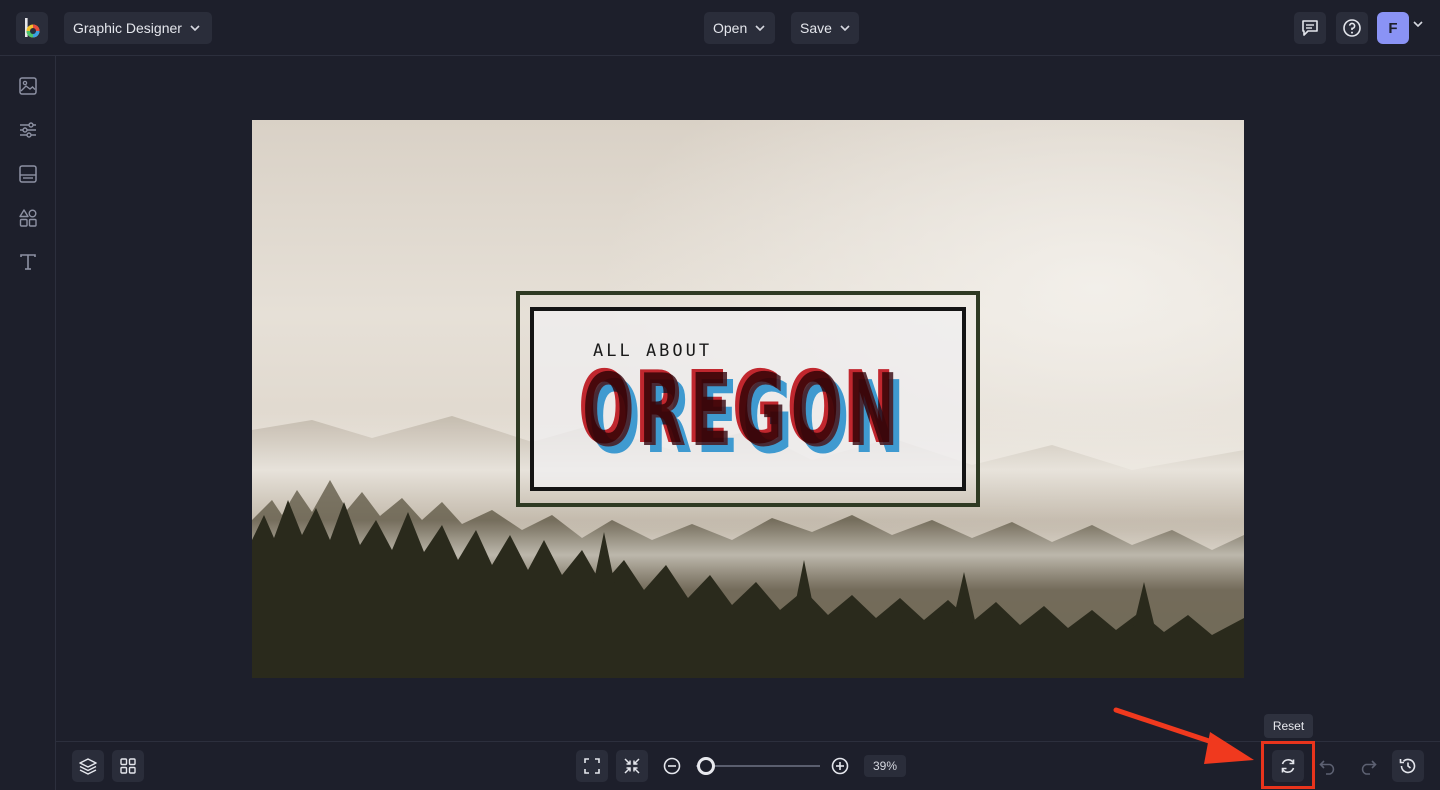  Describe the element at coordinates (28, 423) in the screenshot. I see `left-toolbar` at that location.